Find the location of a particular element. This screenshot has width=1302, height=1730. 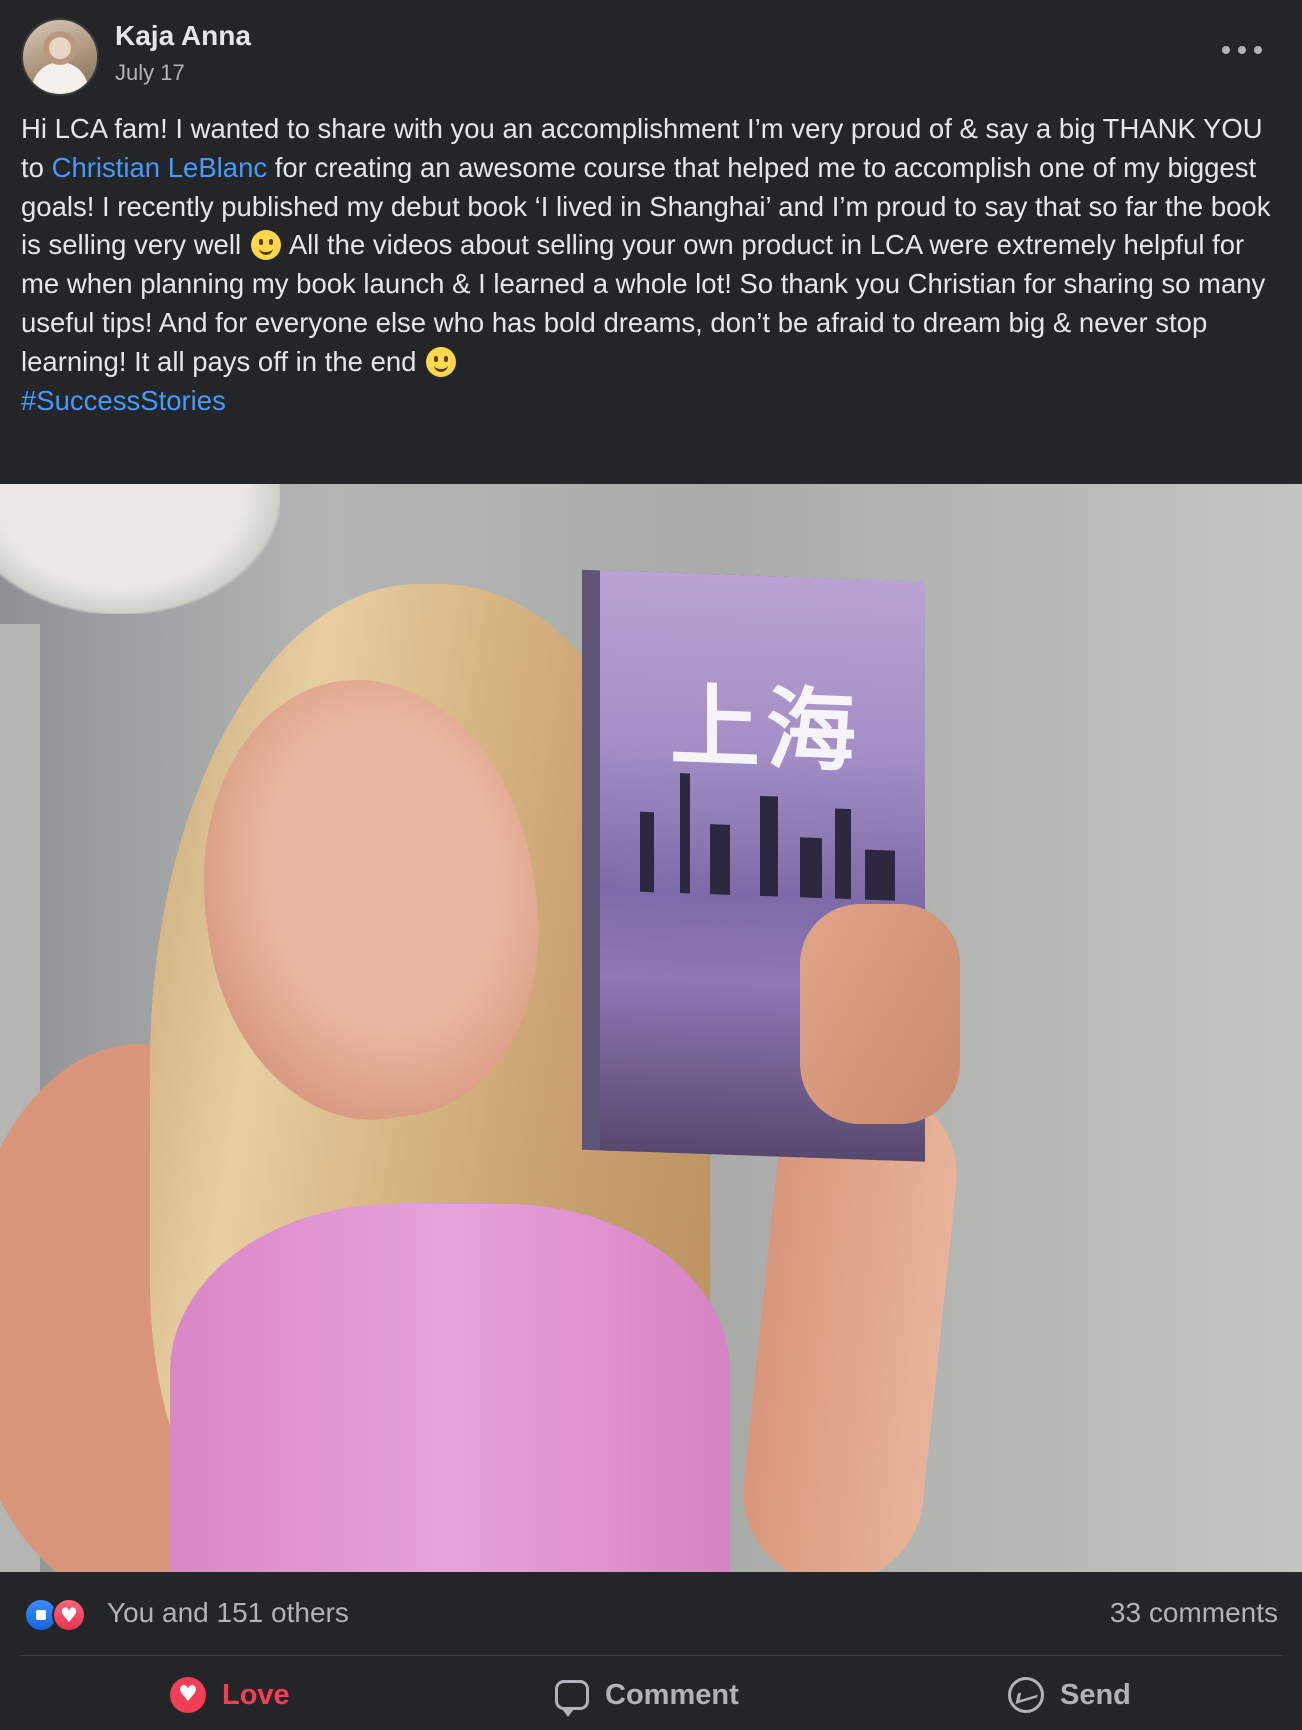

author-avatar is located at coordinates (60, 57).